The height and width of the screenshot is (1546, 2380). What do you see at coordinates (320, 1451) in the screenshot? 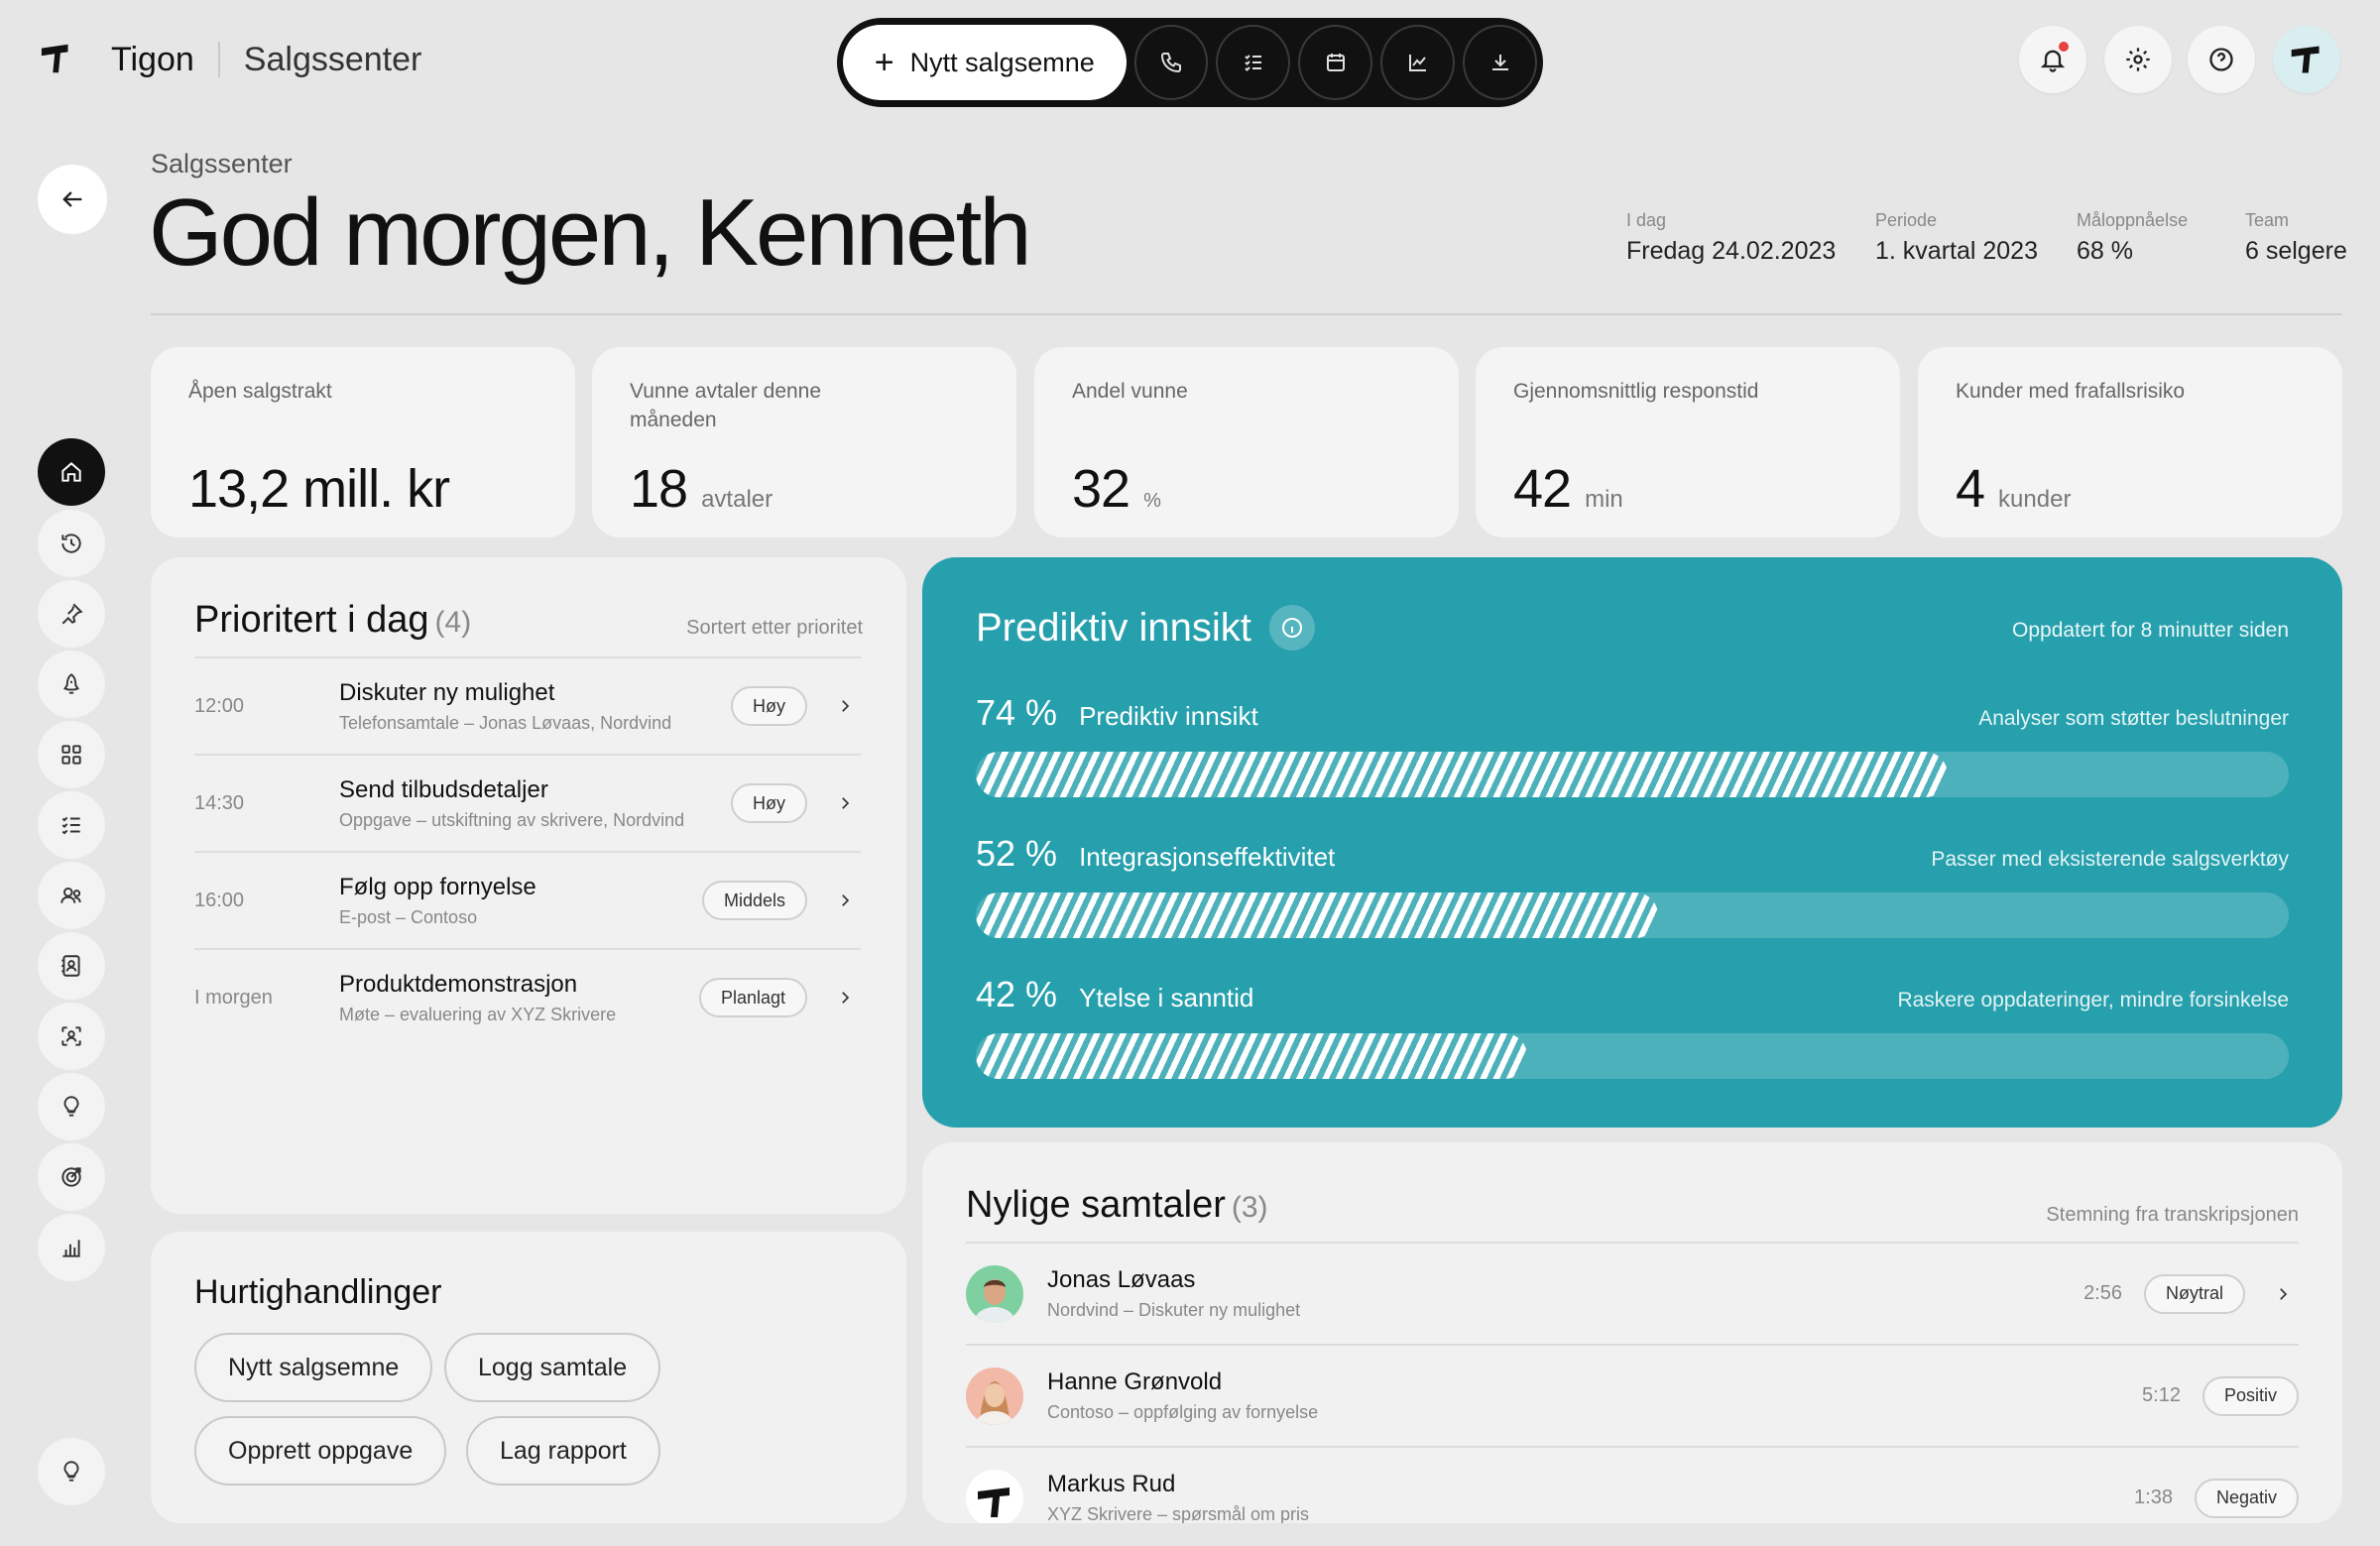
I see `quick-create-task-button: Opprett oppgave` at bounding box center [320, 1451].